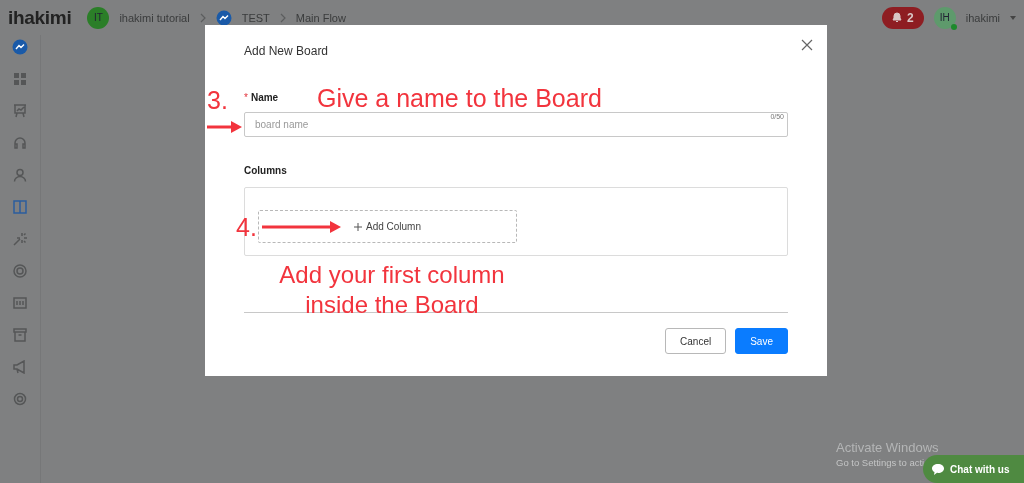  I want to click on step-number: 4., so click(246, 227).